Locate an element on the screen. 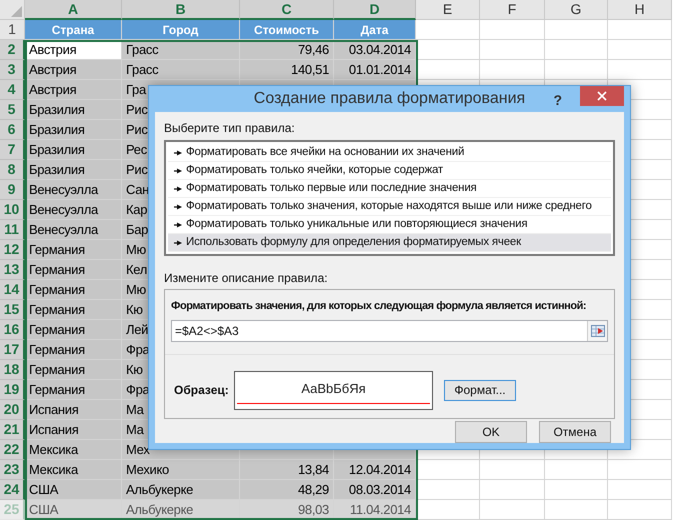  collapse-range-button is located at coordinates (597, 330).